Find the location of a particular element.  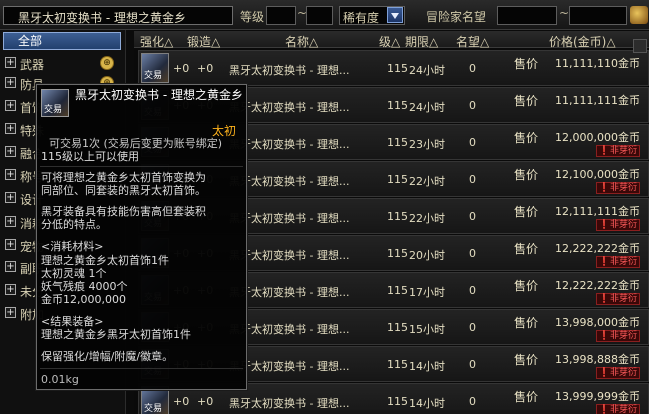

tooltip-result-title: <结果装备> is located at coordinates (72, 321).